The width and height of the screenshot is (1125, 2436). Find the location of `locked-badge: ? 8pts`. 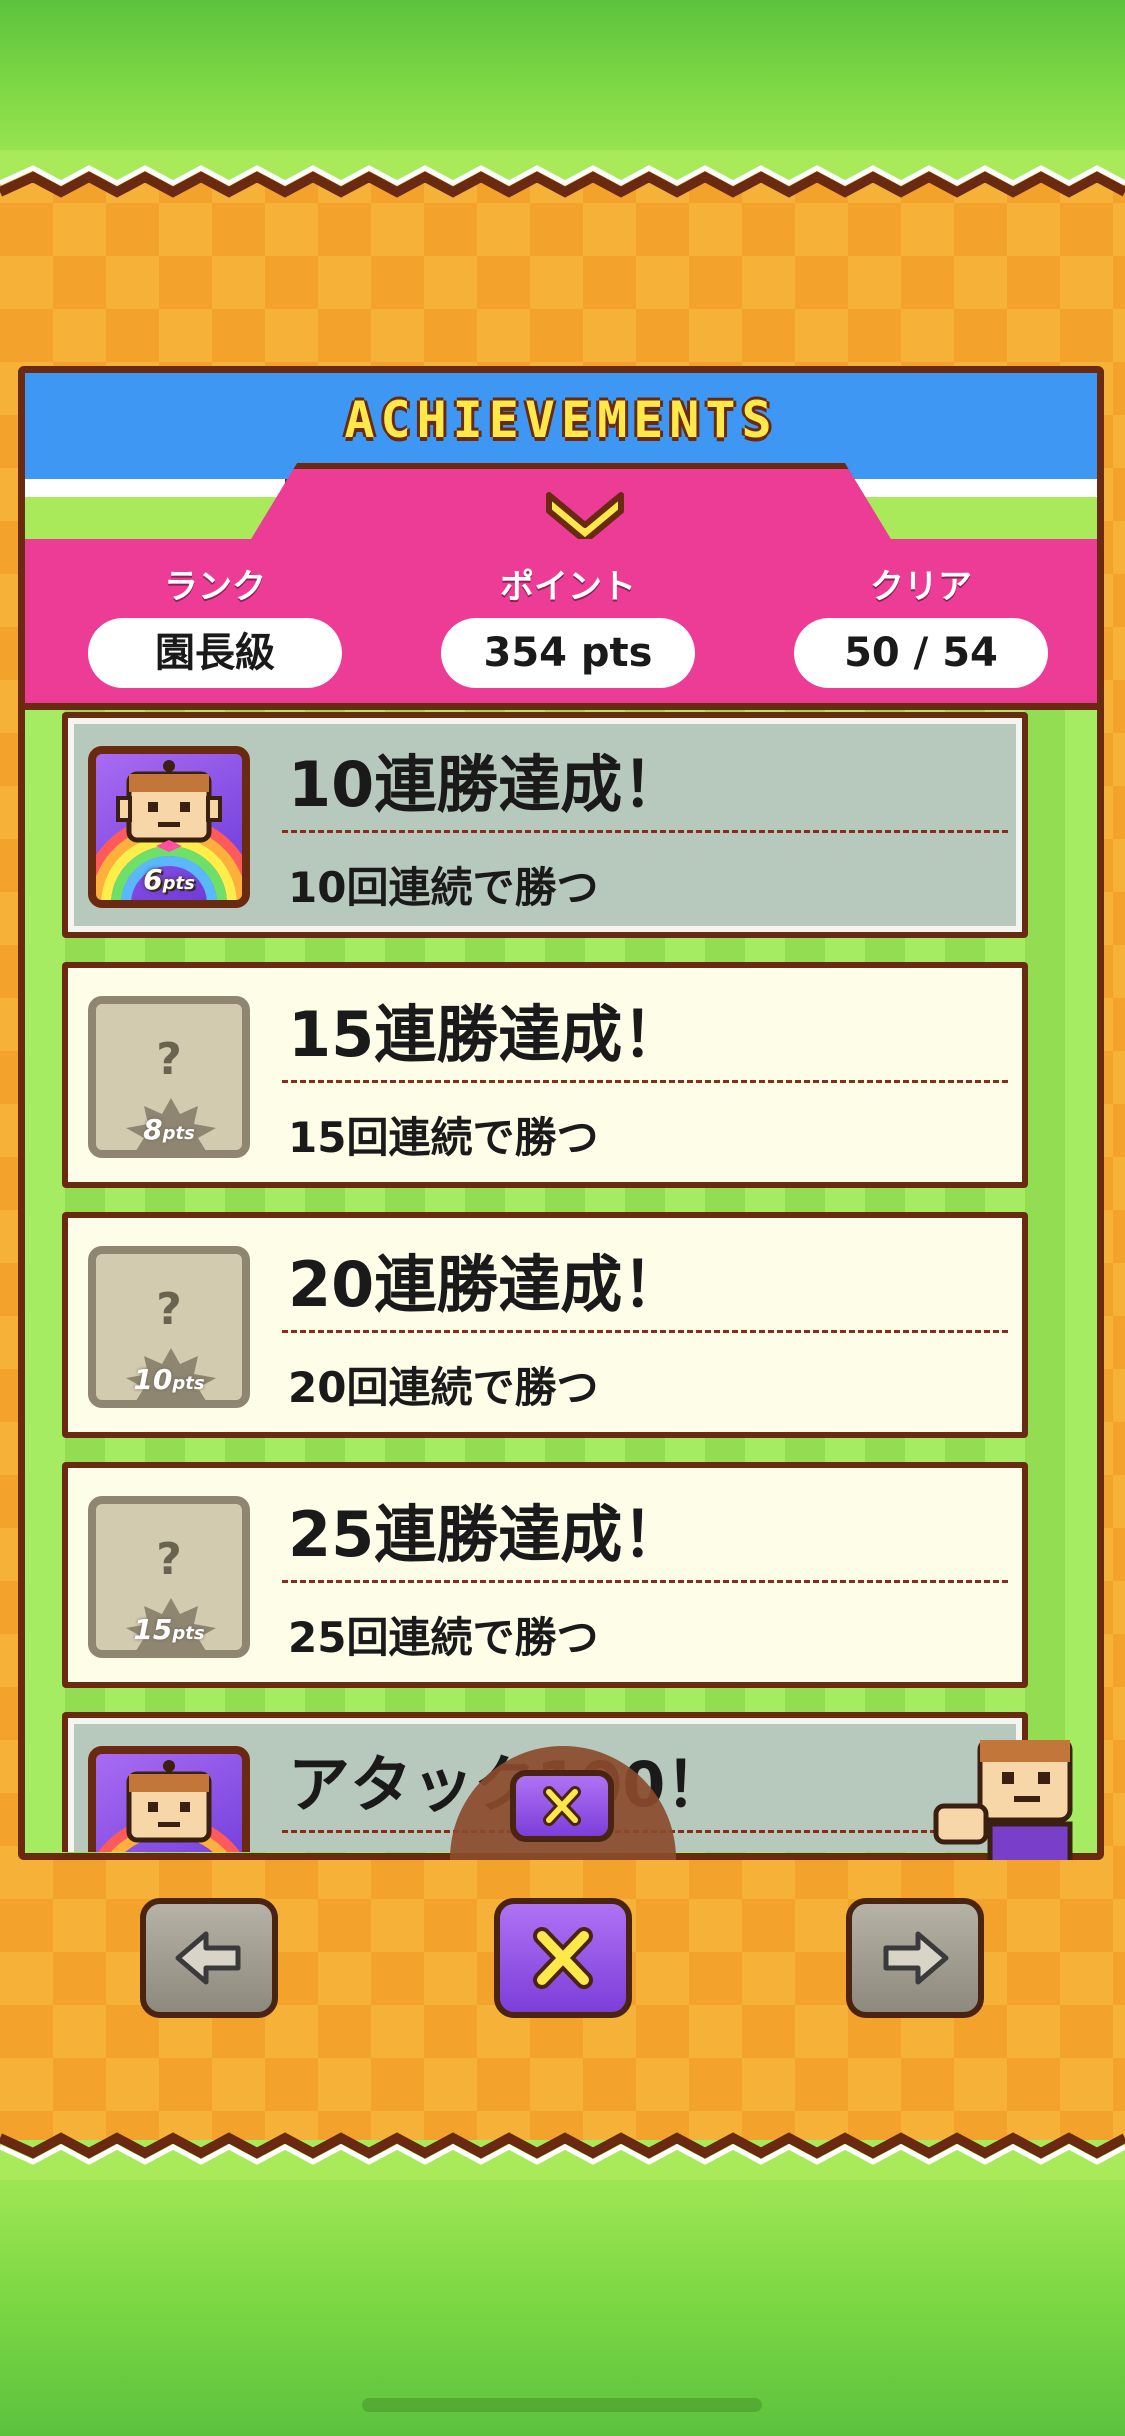

locked-badge: ? 8pts is located at coordinates (169, 1077).